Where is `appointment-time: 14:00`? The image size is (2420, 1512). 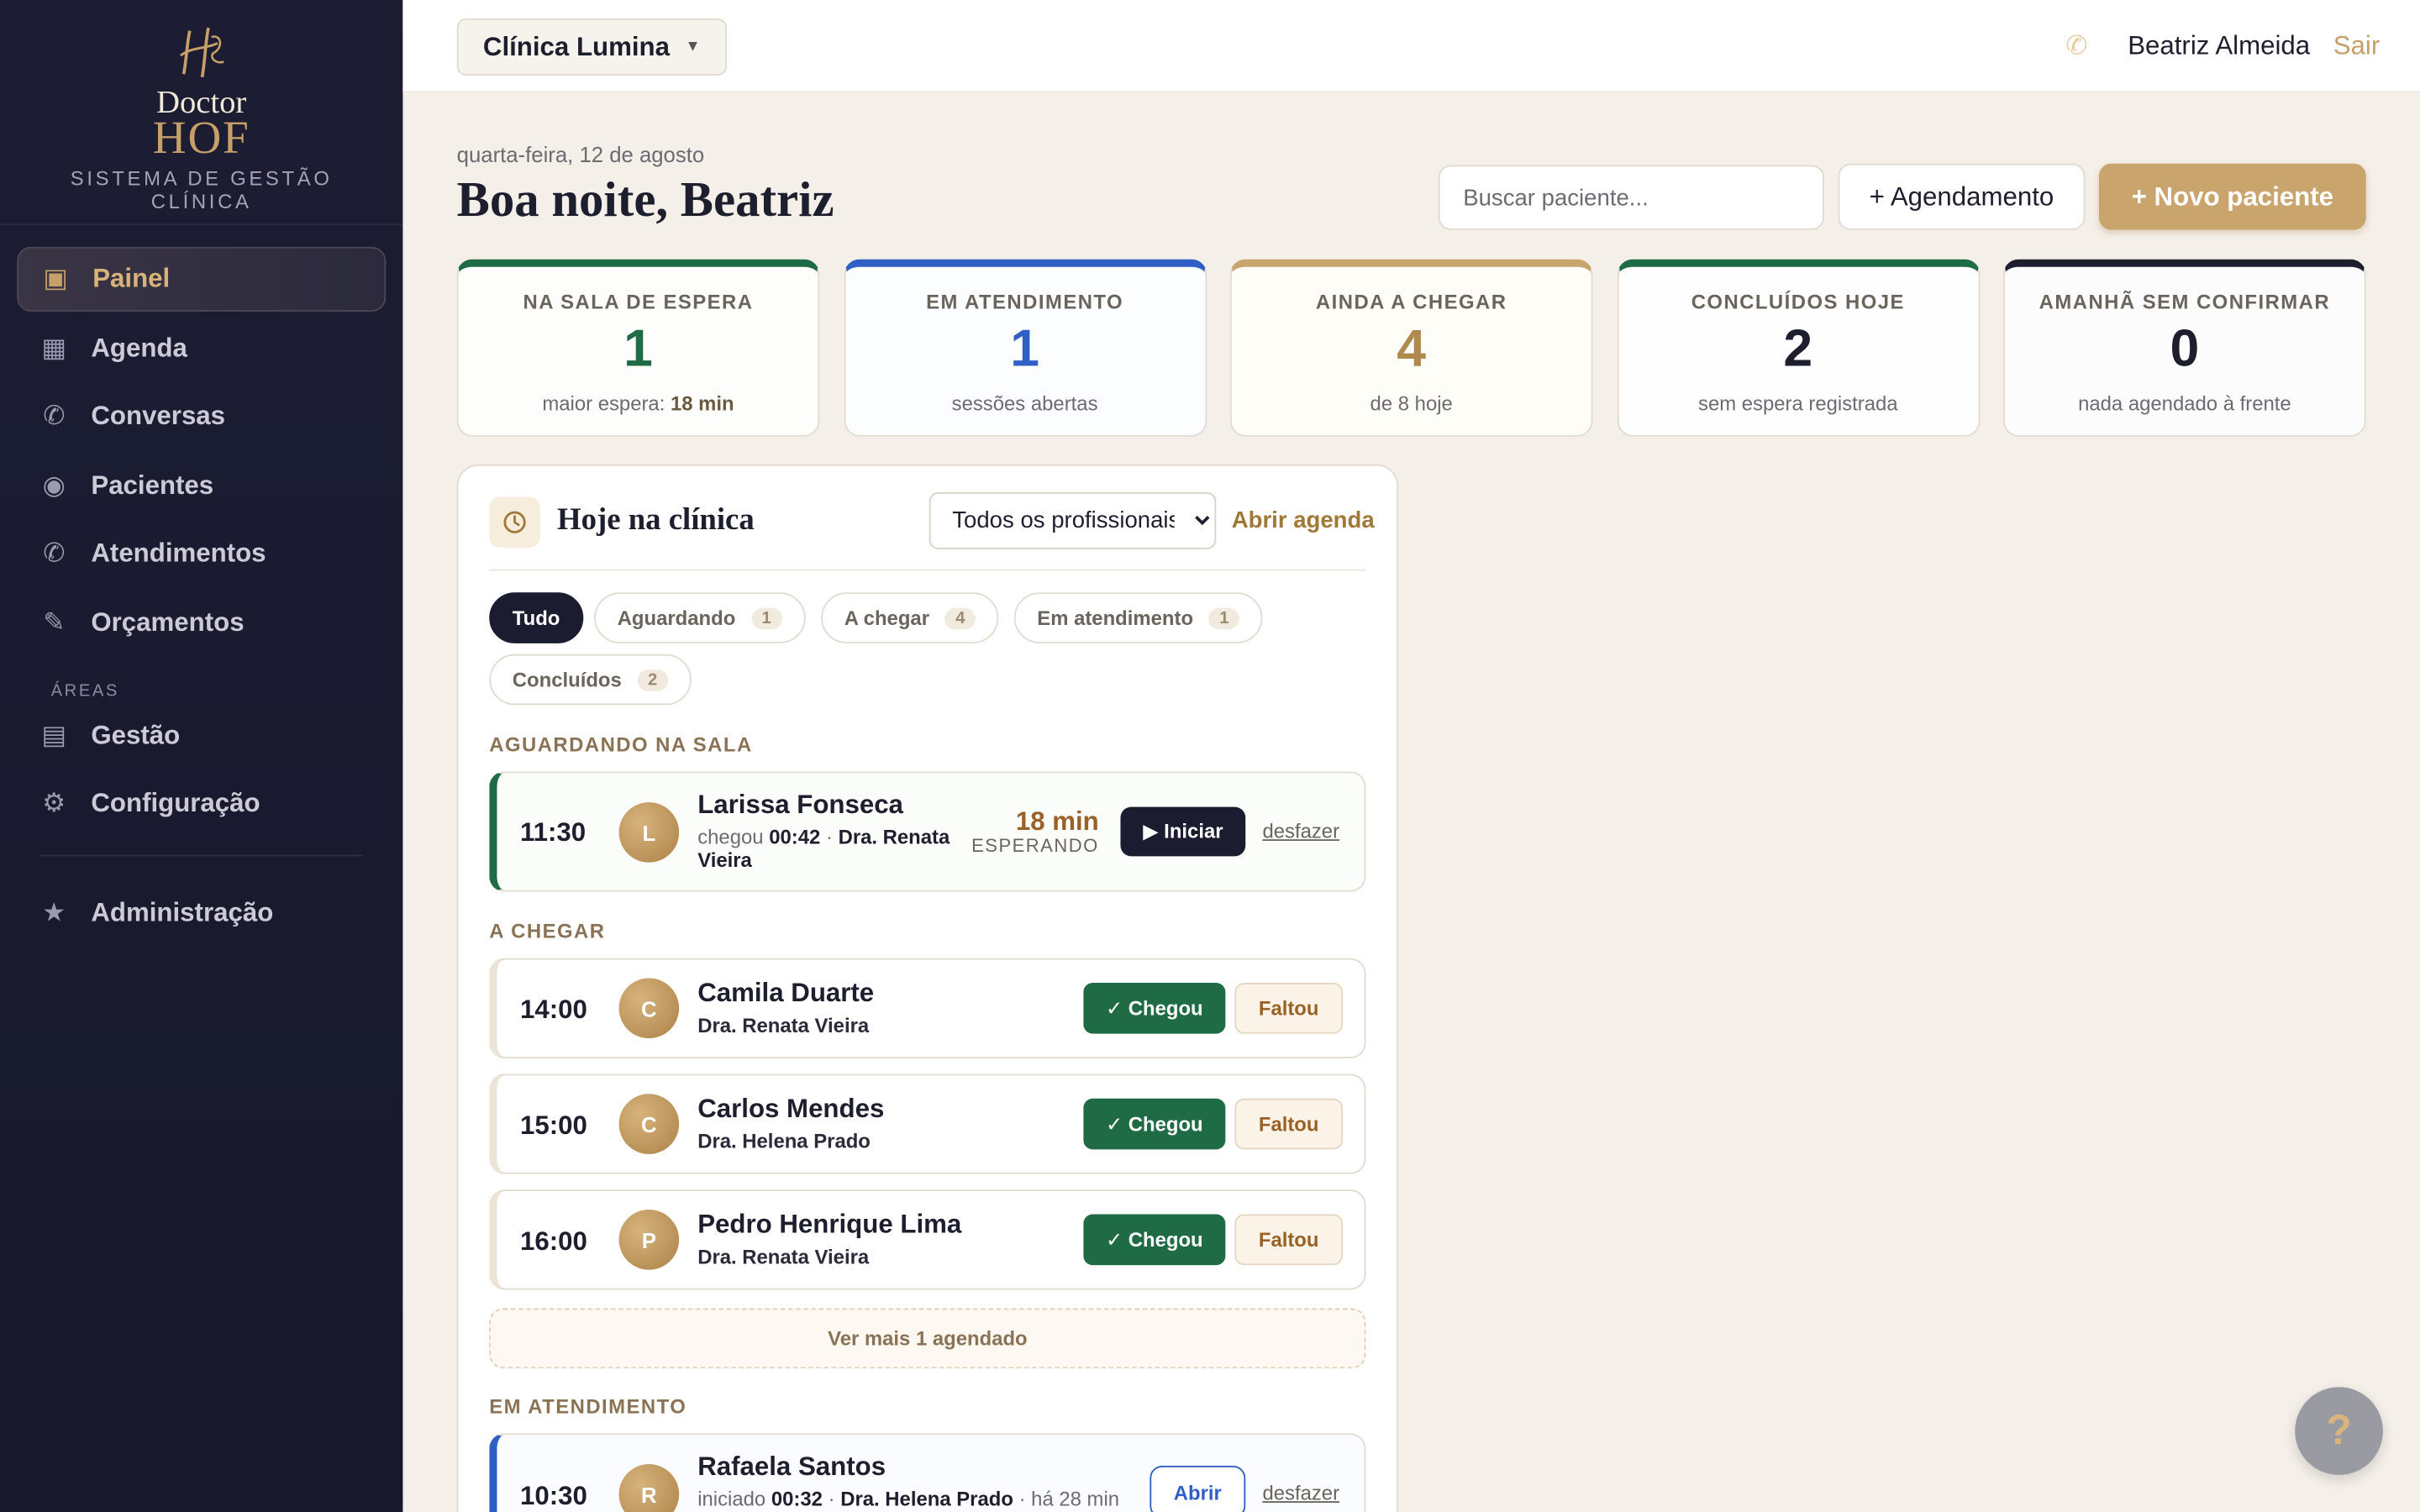 appointment-time: 14:00 is located at coordinates (553, 1010).